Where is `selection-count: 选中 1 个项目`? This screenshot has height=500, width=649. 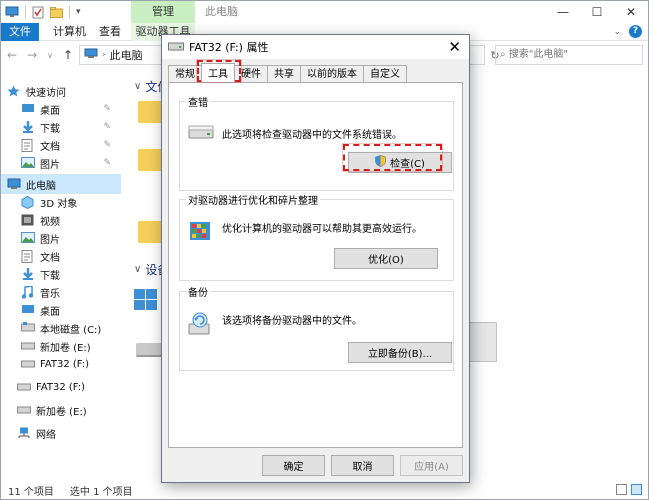
selection-count: 选中 1 个项目 is located at coordinates (101, 492).